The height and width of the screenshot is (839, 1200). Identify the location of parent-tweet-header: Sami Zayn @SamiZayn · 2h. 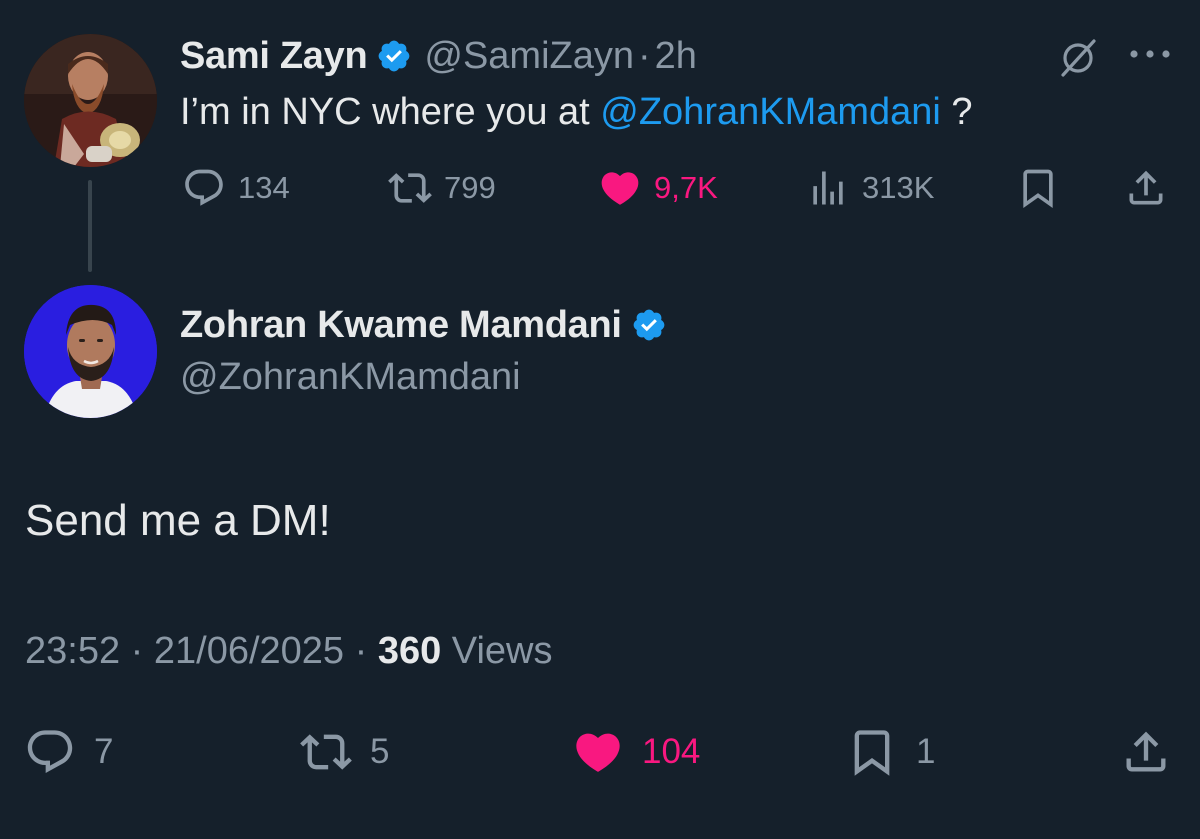
(438, 56).